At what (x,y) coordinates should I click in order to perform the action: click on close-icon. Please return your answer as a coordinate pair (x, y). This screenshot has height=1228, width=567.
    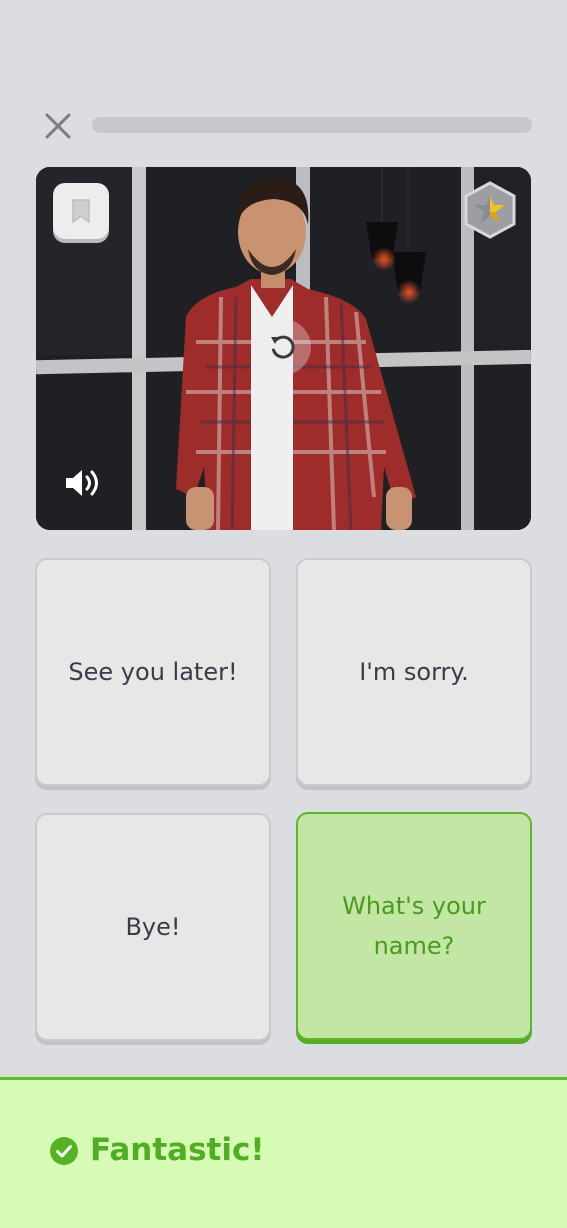
    Looking at the image, I should click on (58, 126).